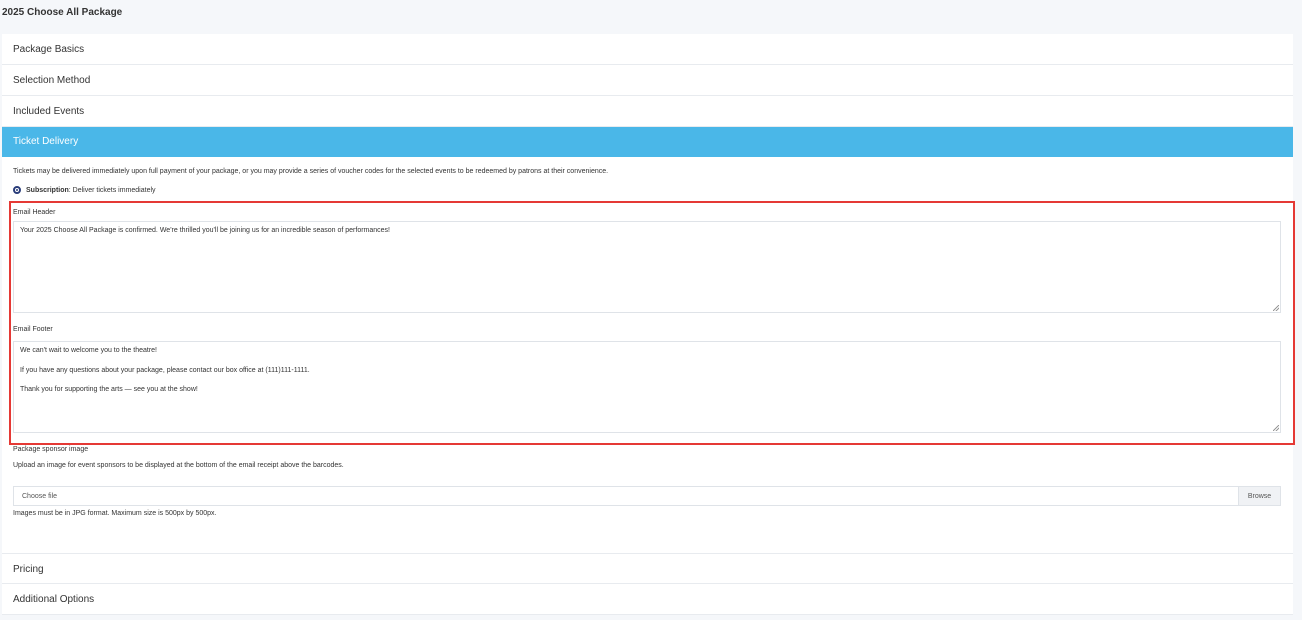 This screenshot has height=620, width=1302. What do you see at coordinates (647, 80) in the screenshot?
I see `section-selection-method: Selection Method` at bounding box center [647, 80].